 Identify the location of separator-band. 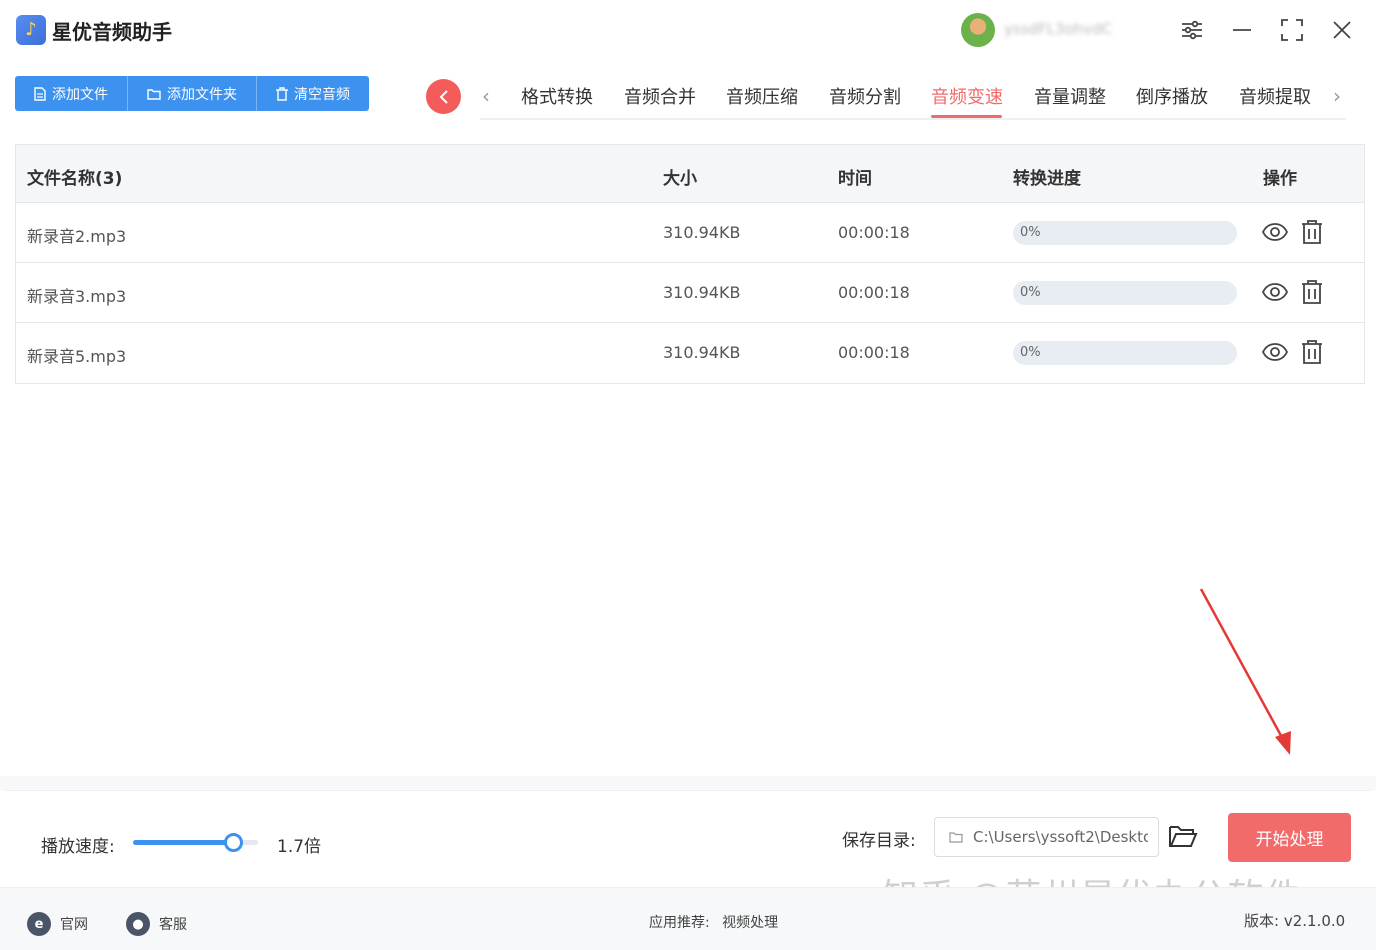
(688, 783).